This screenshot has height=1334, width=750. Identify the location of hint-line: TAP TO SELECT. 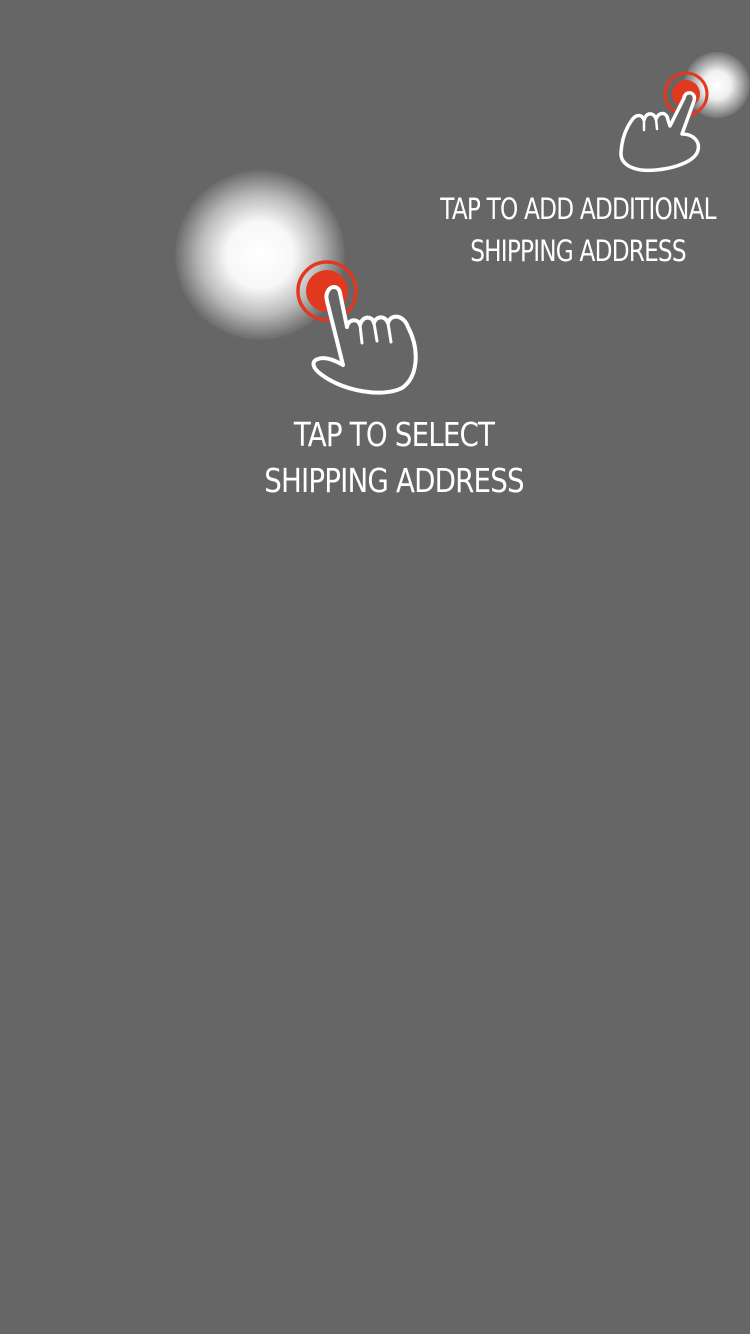
(394, 434).